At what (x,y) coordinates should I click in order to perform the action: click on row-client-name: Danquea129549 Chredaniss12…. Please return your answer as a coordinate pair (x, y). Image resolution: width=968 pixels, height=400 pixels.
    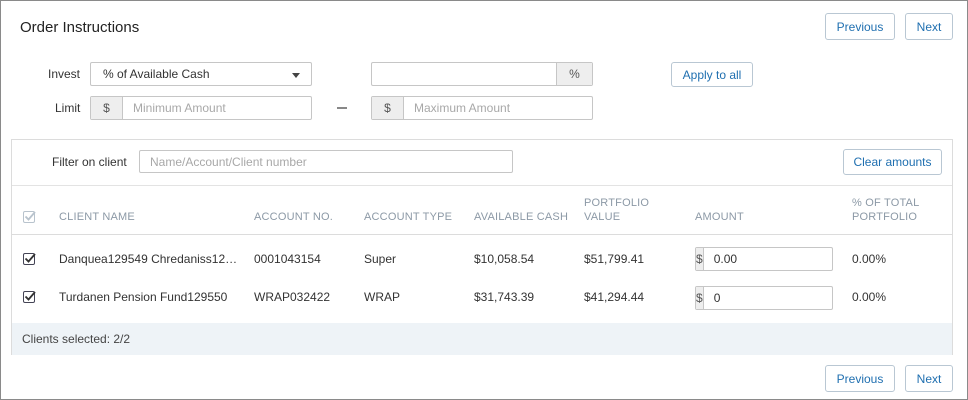
    Looking at the image, I should click on (148, 259).